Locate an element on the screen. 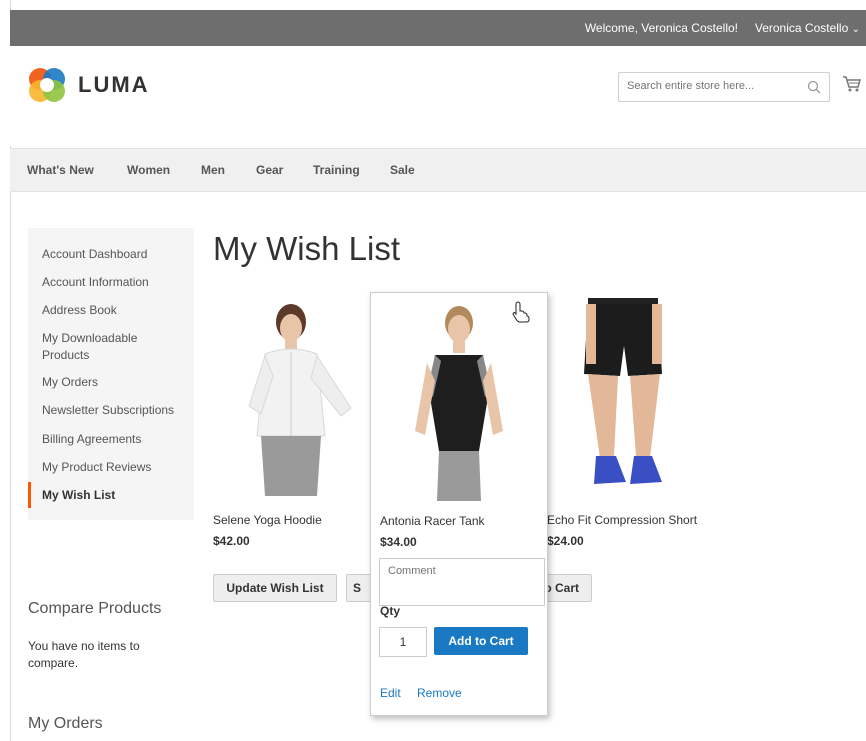 The width and height of the screenshot is (866, 741). search-input is located at coordinates (716, 86).